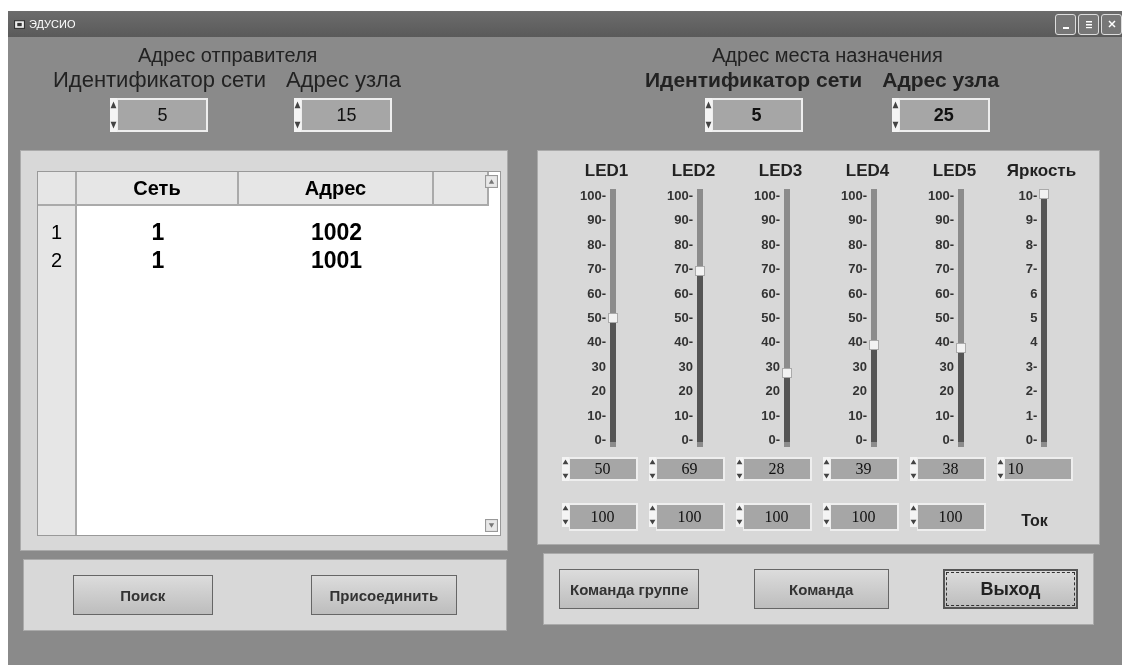  What do you see at coordinates (770, 317) in the screenshot?
I see `scale-label: 50-` at bounding box center [770, 317].